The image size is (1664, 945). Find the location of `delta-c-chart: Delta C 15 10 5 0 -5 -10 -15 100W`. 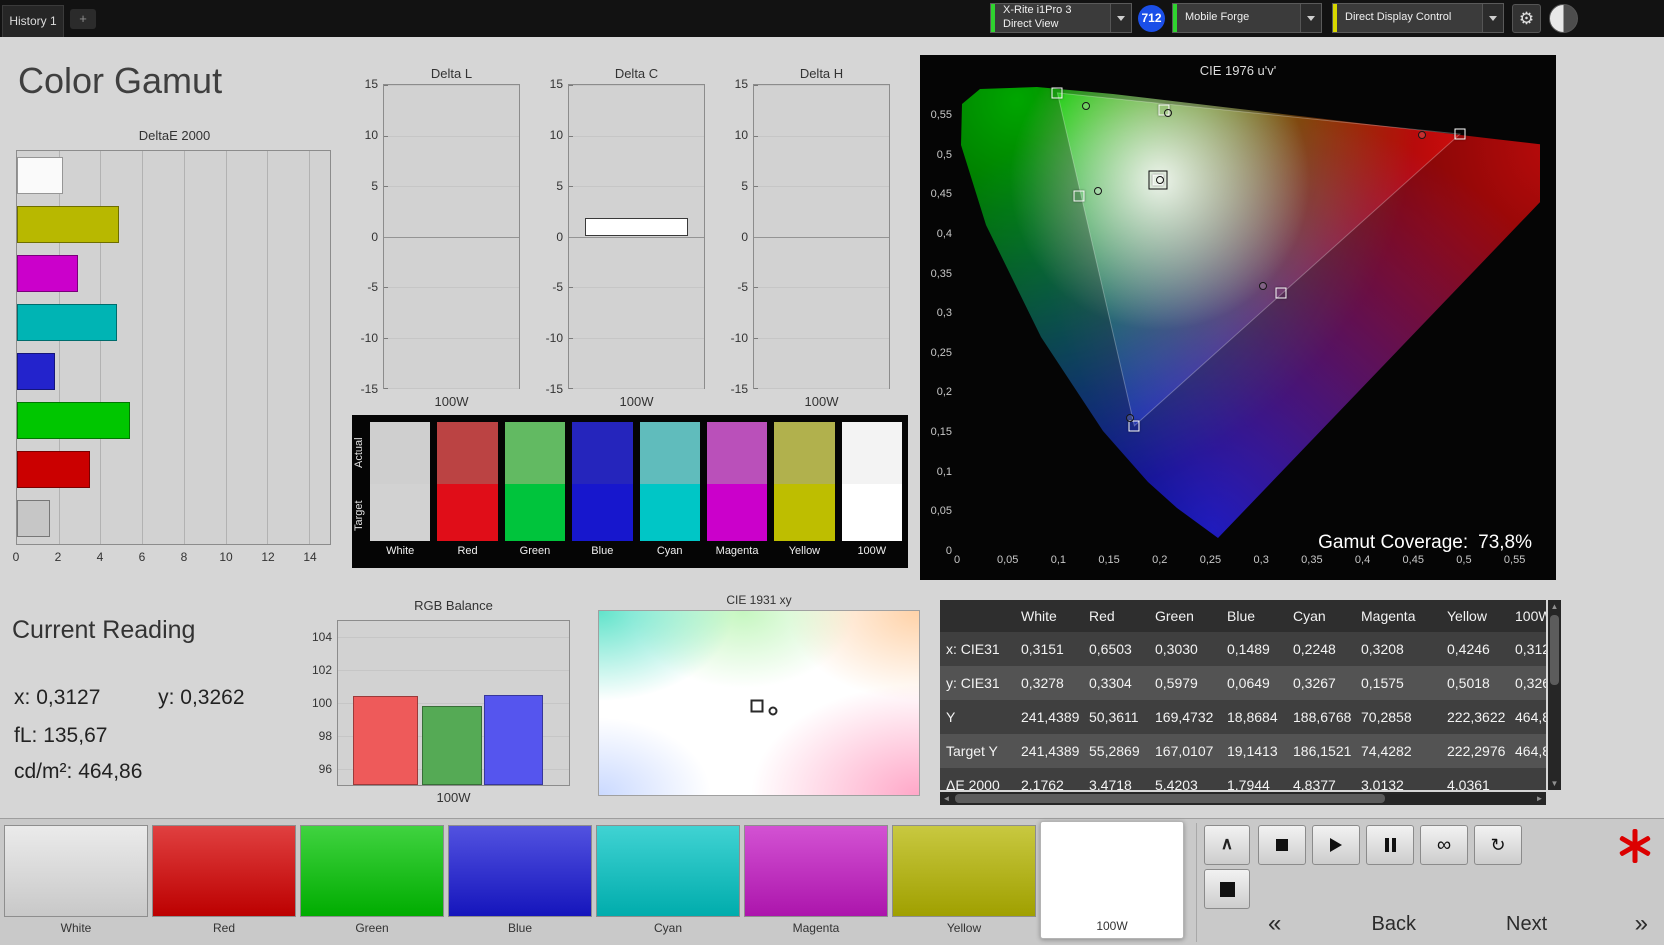

delta-c-chart: Delta C 15 10 5 0 -5 -10 -15 100W is located at coordinates (623, 241).